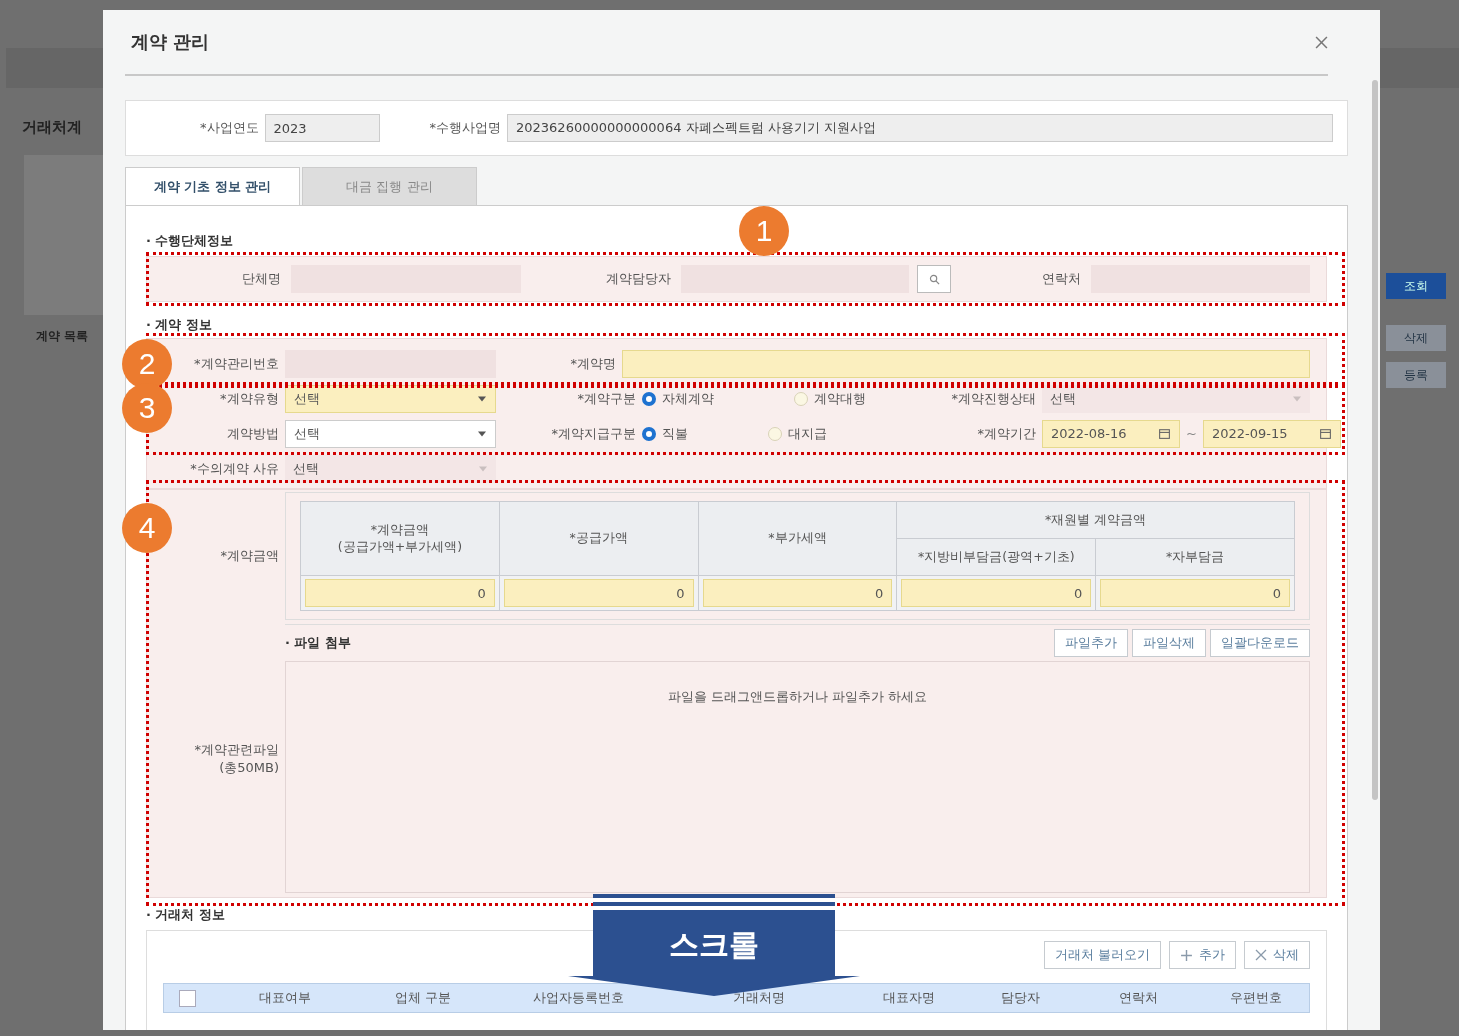 The width and height of the screenshot is (1459, 1036). Describe the element at coordinates (830, 398) in the screenshot. I see `radio-option: 계약대행` at that location.